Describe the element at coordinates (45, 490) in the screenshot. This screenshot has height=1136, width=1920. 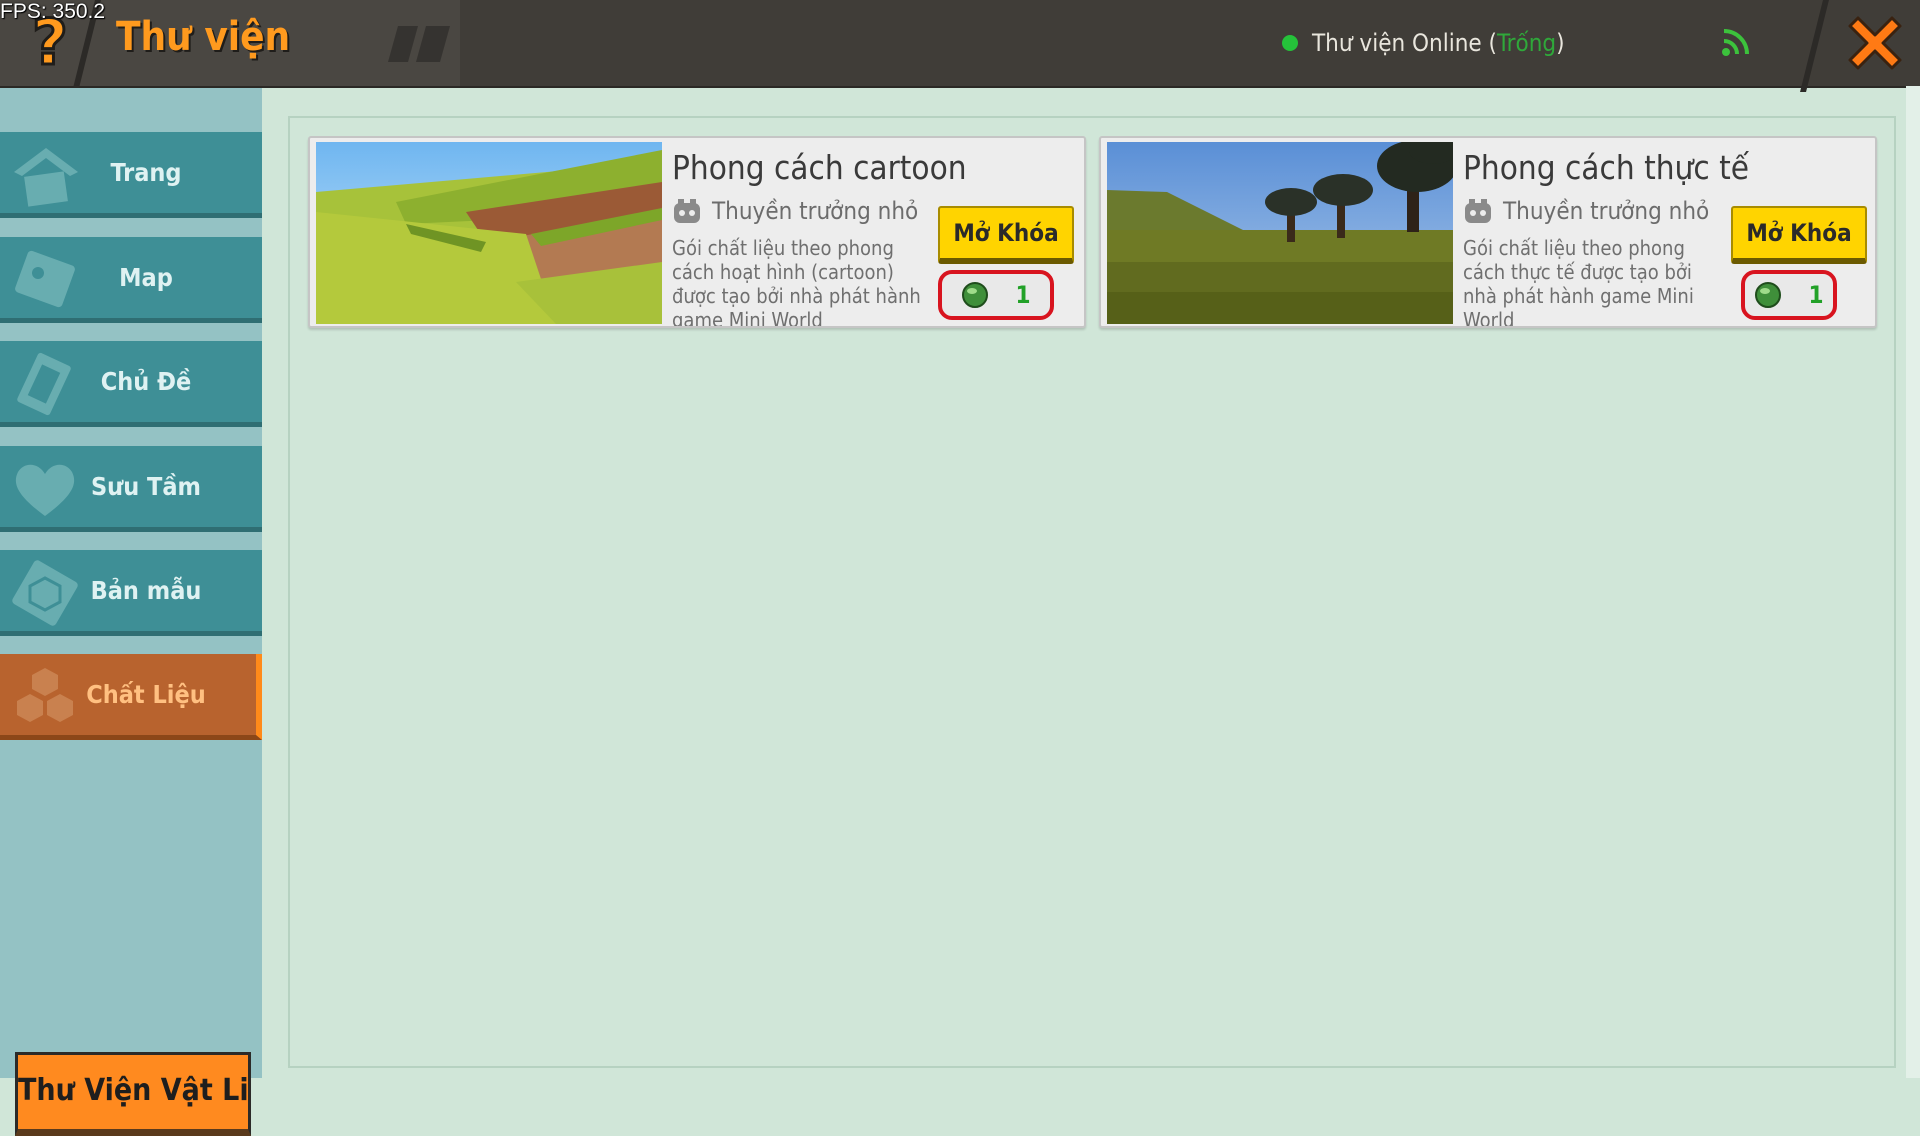
I see `heart-icon` at that location.